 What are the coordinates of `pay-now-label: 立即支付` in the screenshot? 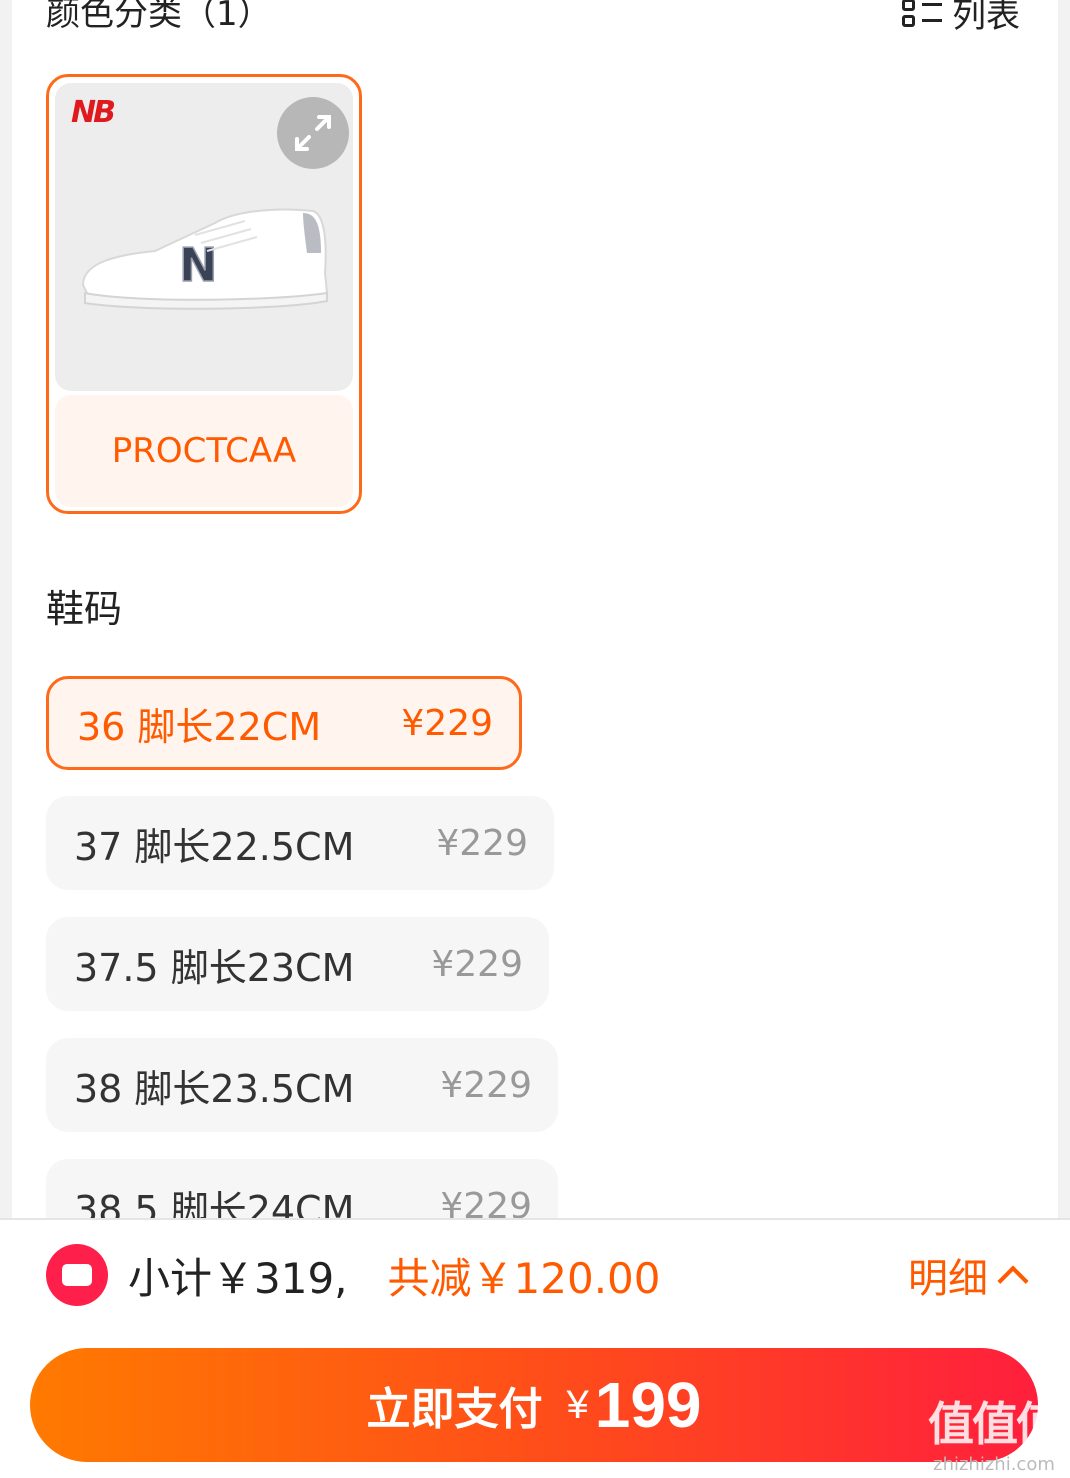 It's located at (454, 1409).